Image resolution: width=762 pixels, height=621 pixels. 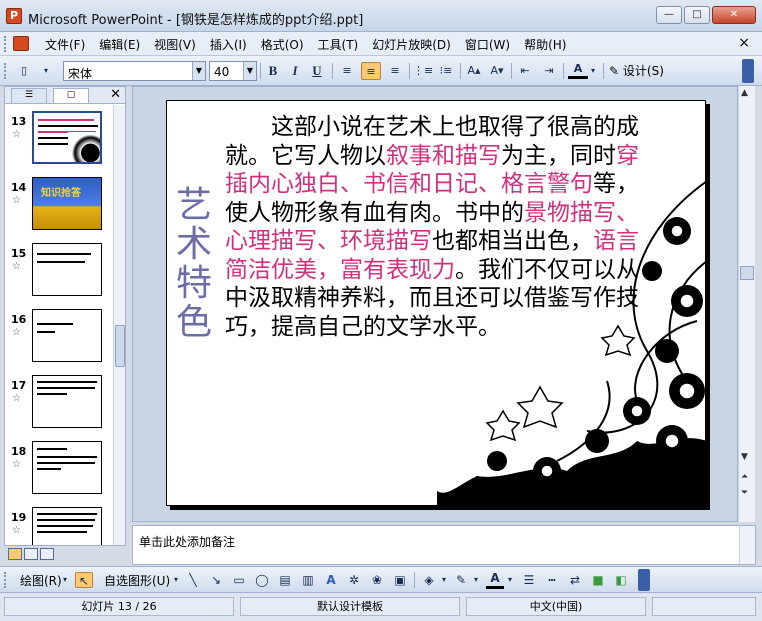 What do you see at coordinates (598, 580) in the screenshot?
I see `shadow-style-icon: ■` at bounding box center [598, 580].